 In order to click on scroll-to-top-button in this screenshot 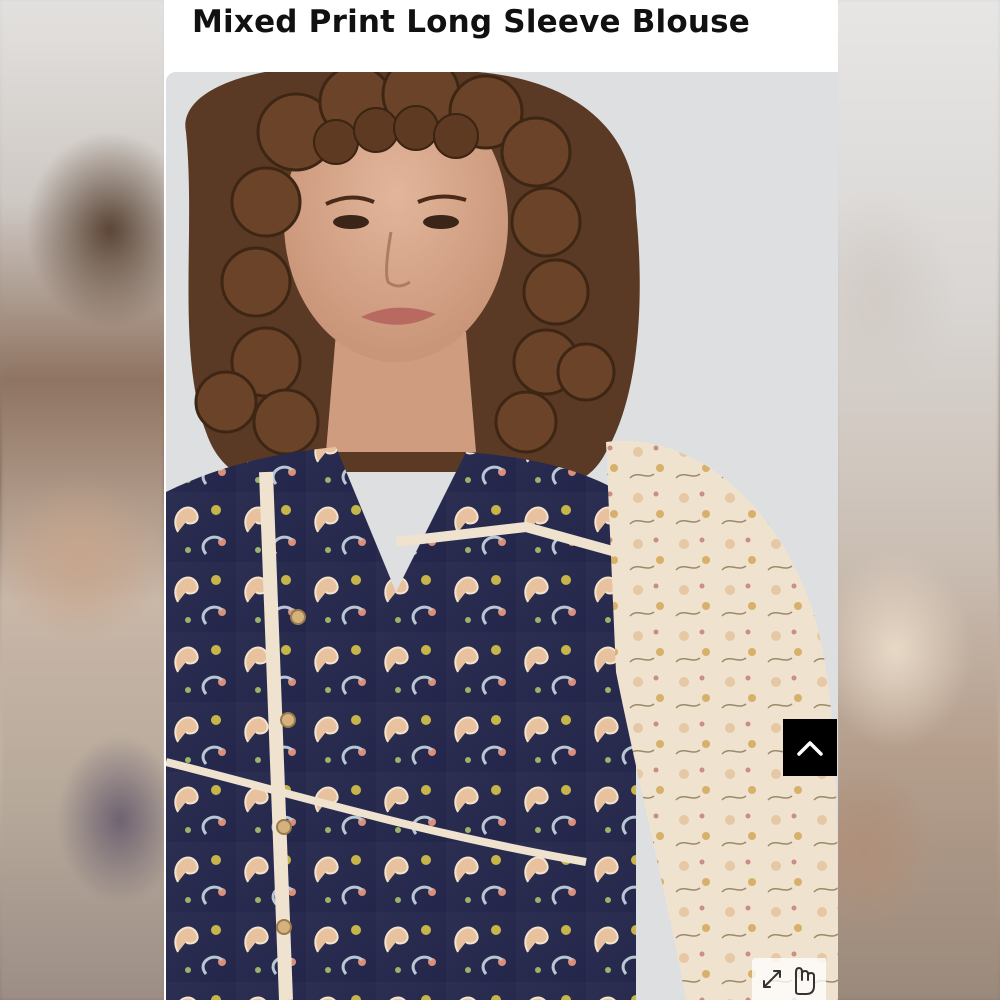, I will do `click(810, 747)`.